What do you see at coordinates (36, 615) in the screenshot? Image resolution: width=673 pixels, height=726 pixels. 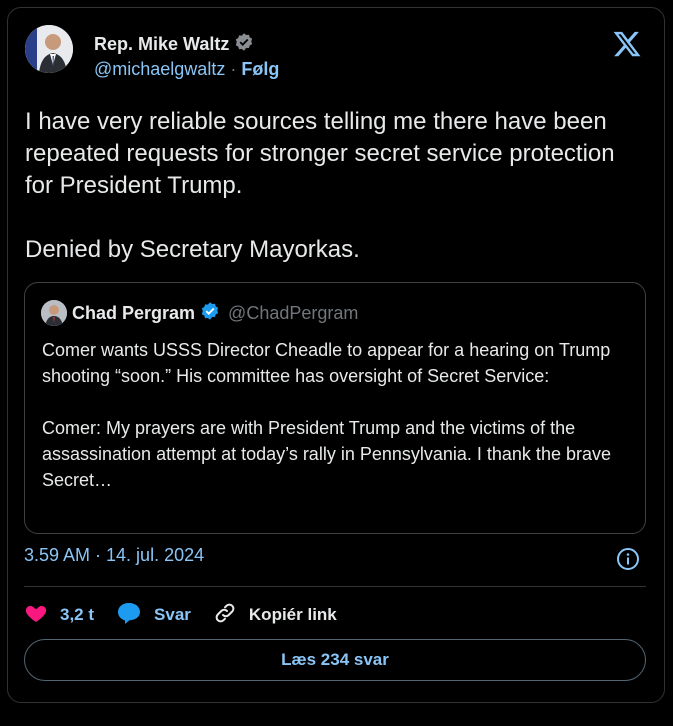 I see `heart-icon` at bounding box center [36, 615].